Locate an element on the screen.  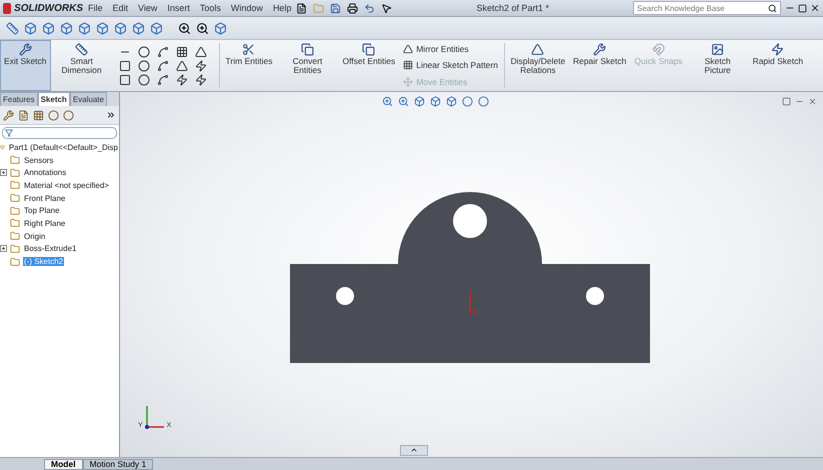
tool-button: Trim Entities is located at coordinates (249, 65).